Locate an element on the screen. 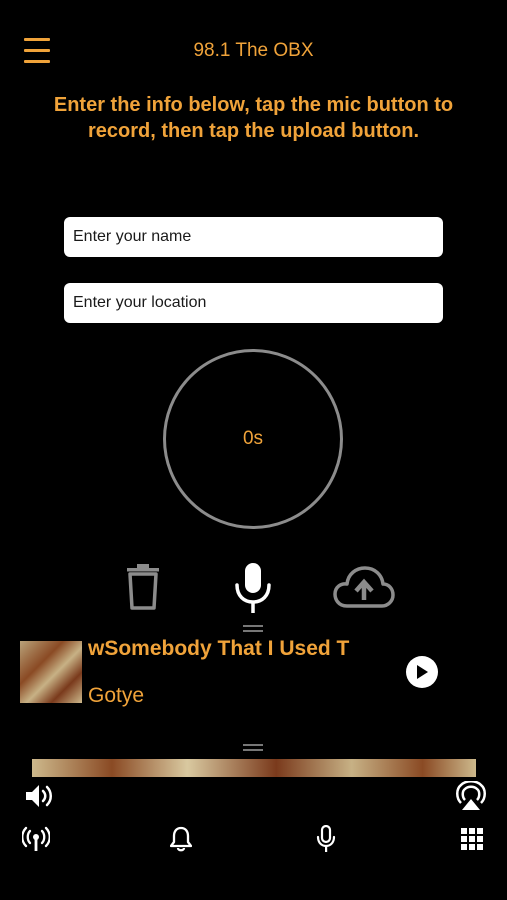 This screenshot has height=900, width=507. name-input is located at coordinates (253, 237).